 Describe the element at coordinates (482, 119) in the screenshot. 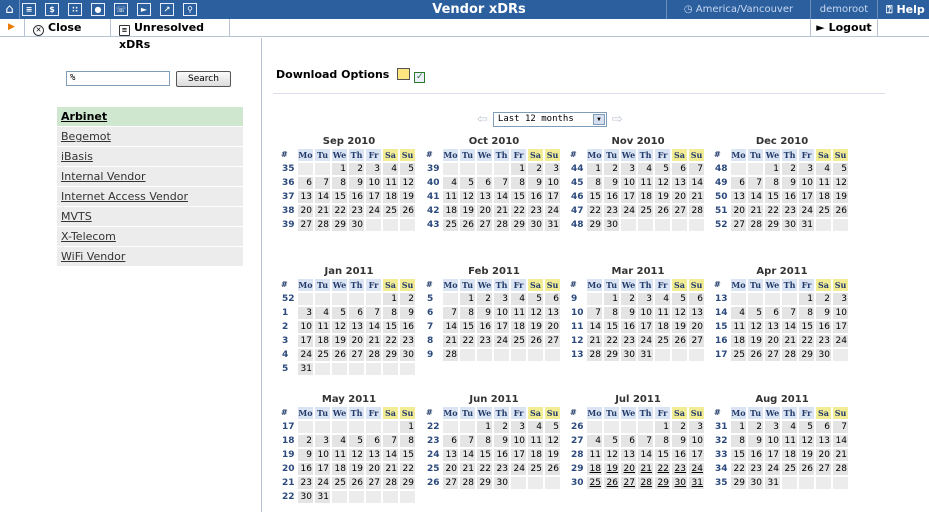

I see `prev-period-icon: ⇦` at that location.